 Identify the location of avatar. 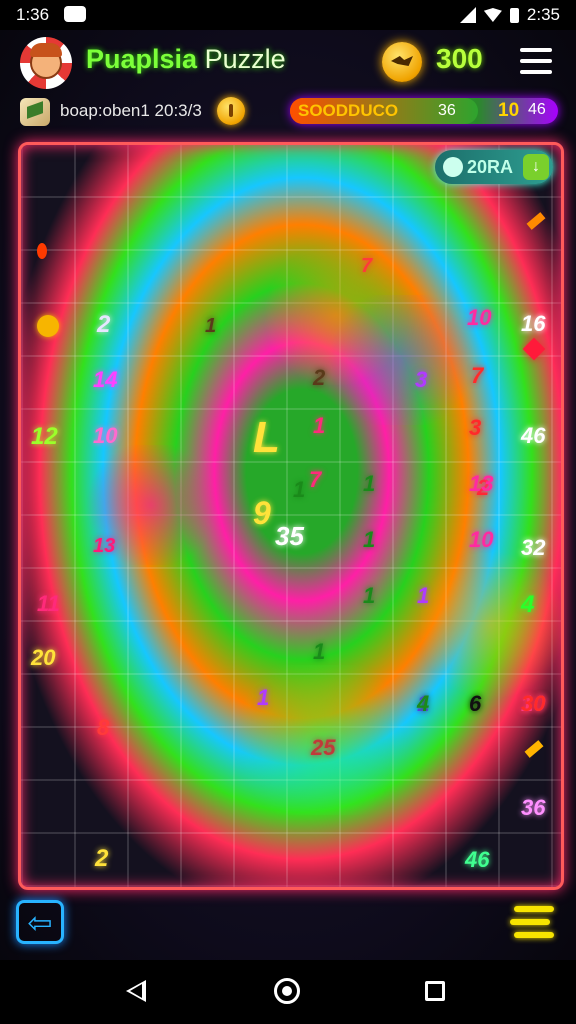
(46, 63).